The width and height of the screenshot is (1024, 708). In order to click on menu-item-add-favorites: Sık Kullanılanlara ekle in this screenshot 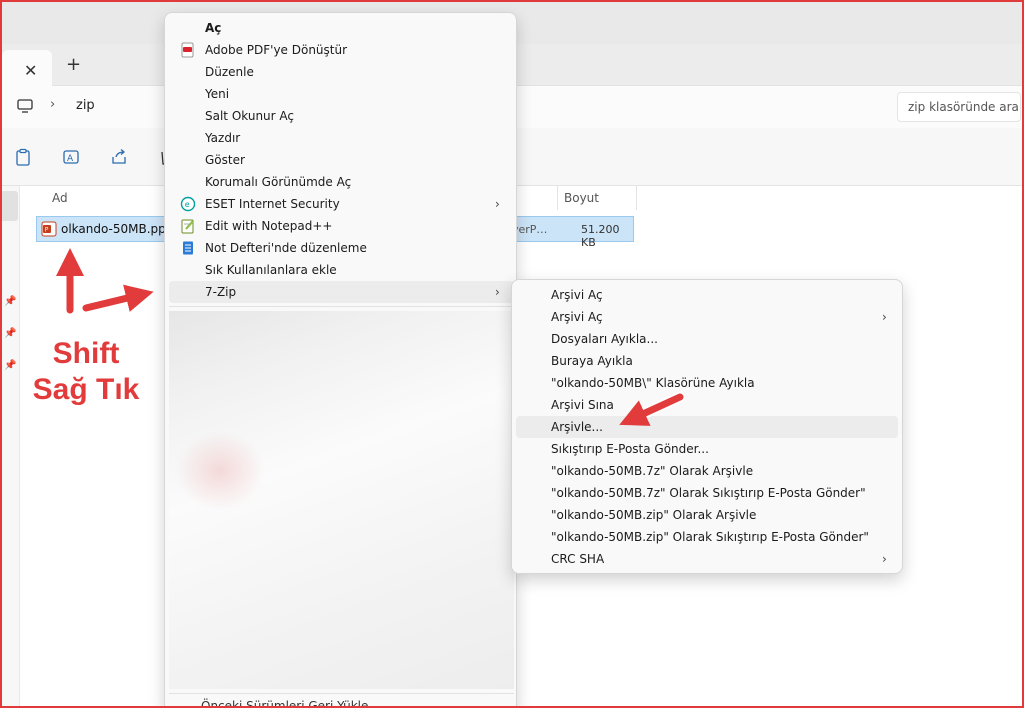, I will do `click(341, 270)`.